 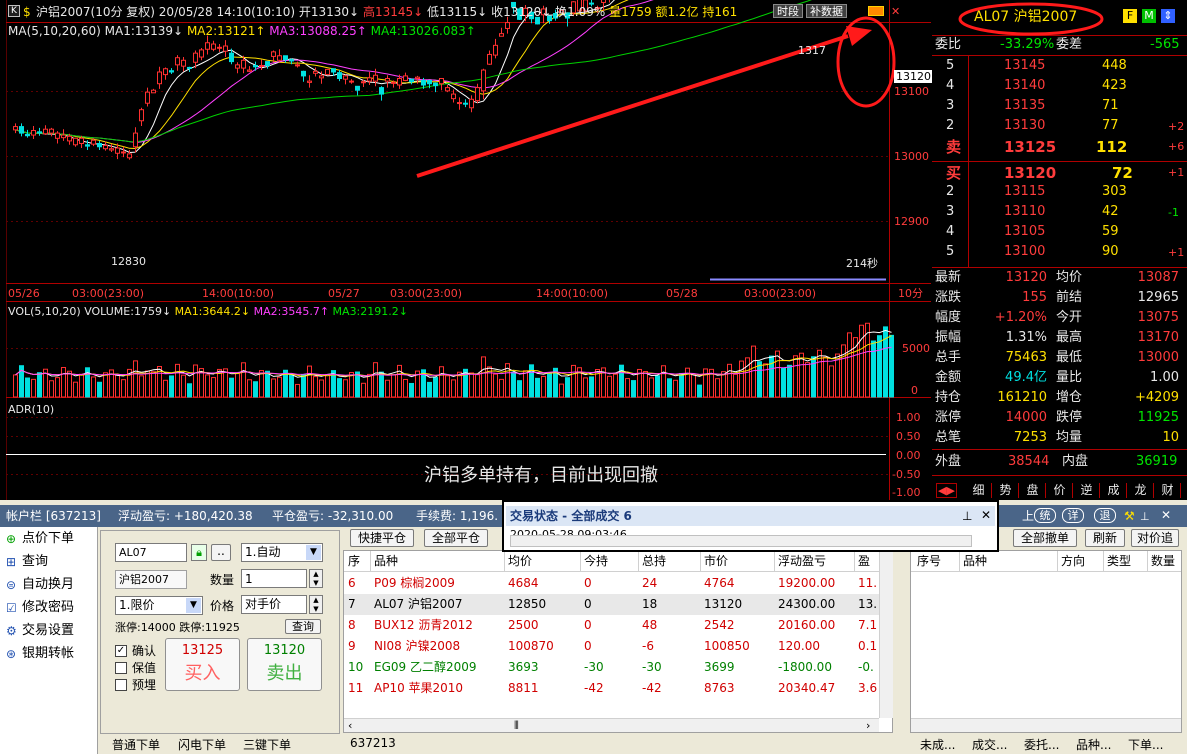 I want to click on table-cell: 13120, so click(x=723, y=604).